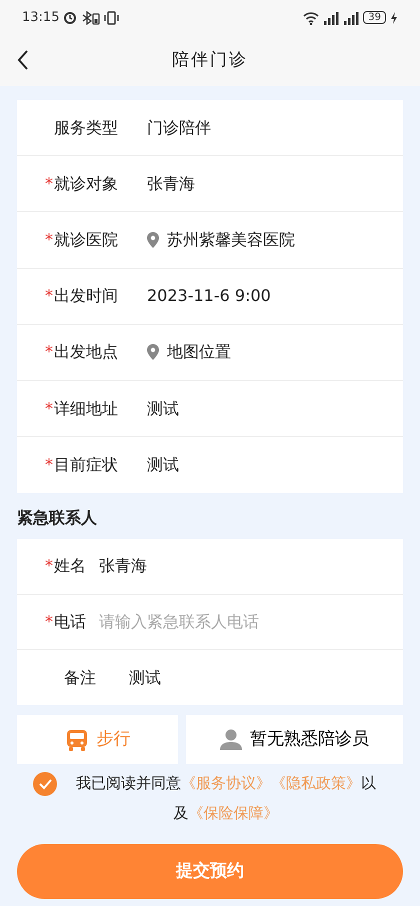 This screenshot has height=906, width=420. What do you see at coordinates (70, 621) in the screenshot?
I see `field-label: 电话` at bounding box center [70, 621].